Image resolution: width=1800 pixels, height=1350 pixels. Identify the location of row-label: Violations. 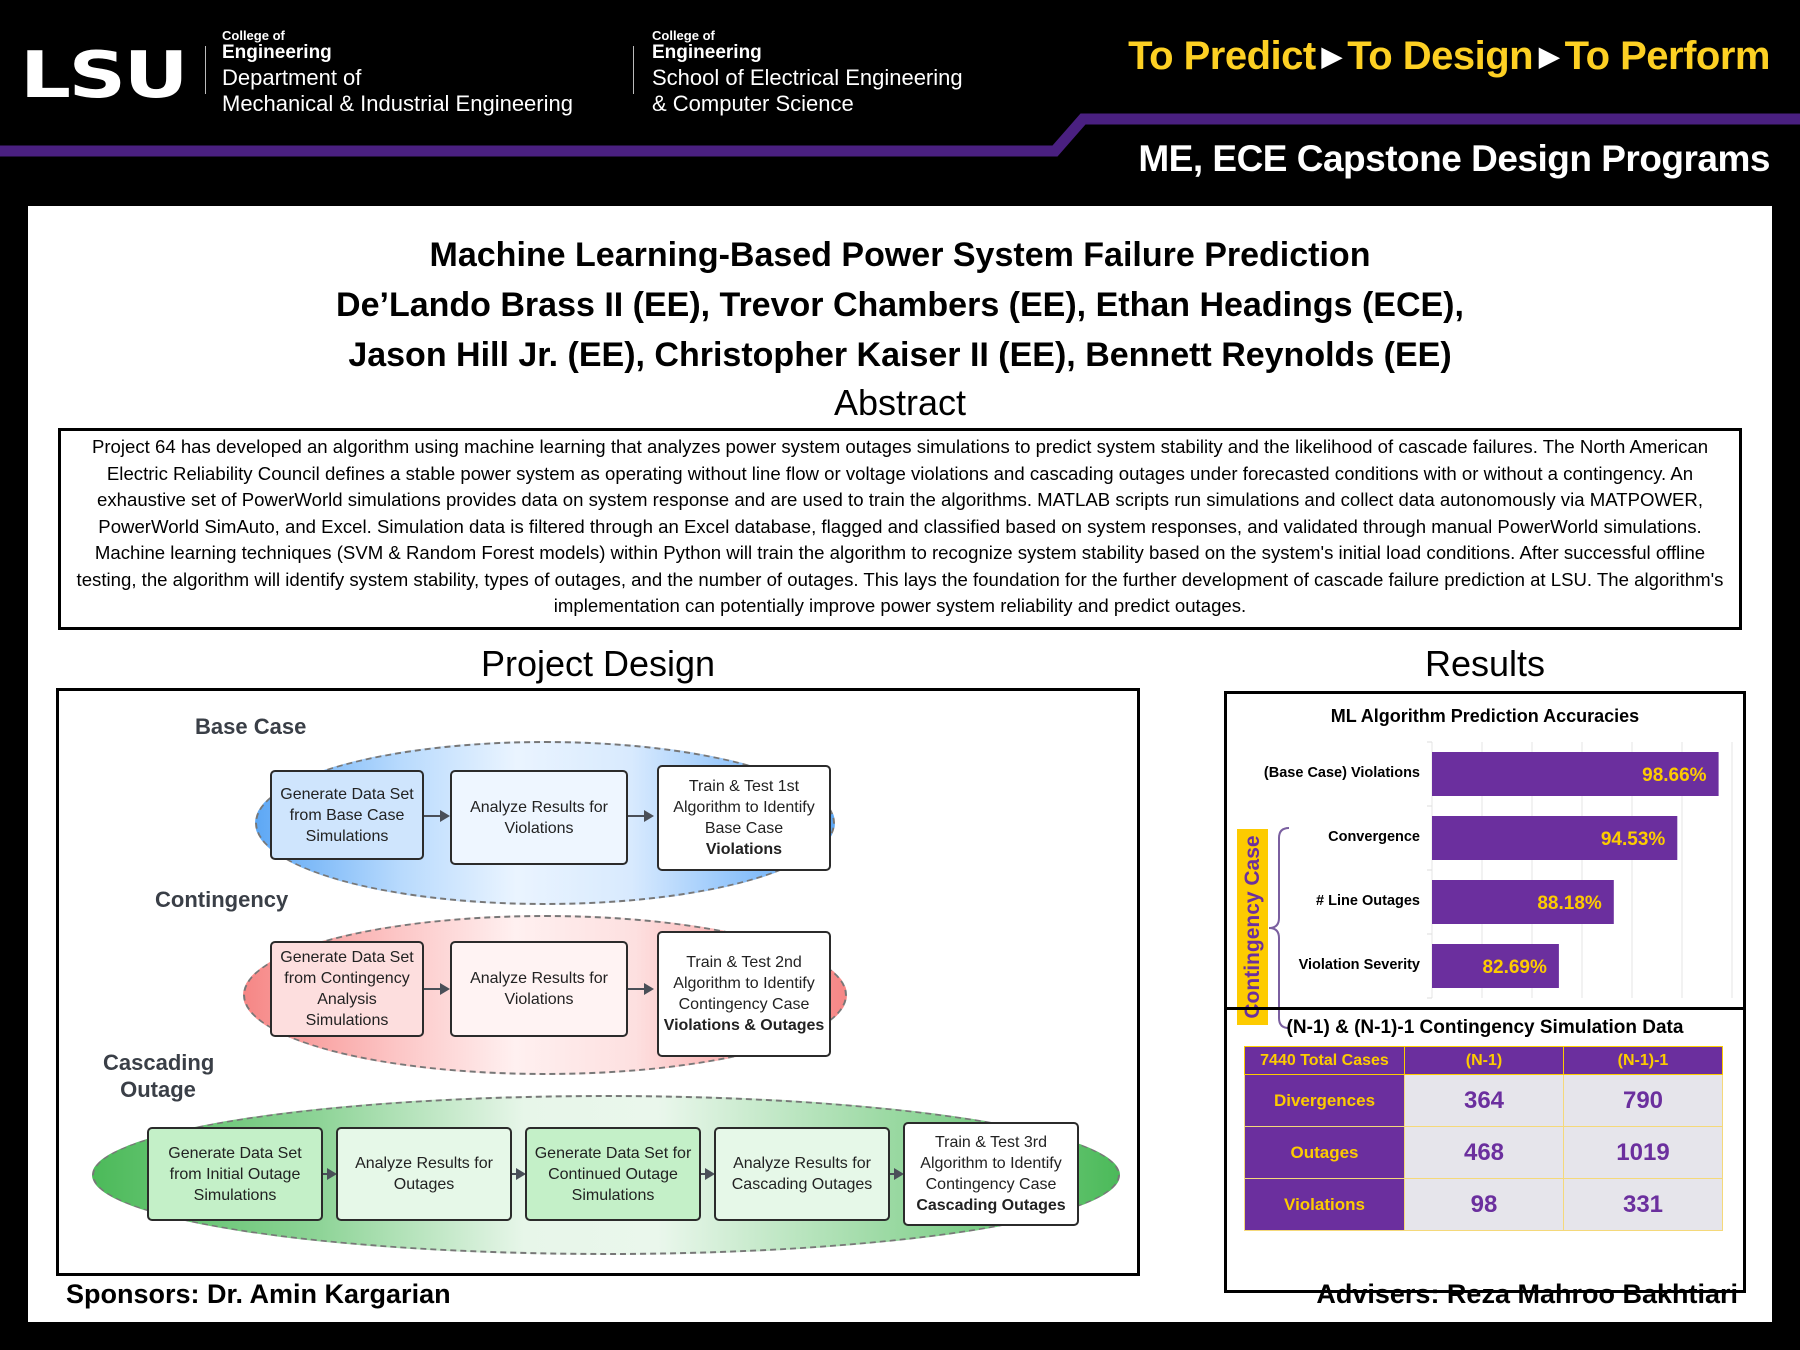
(1324, 1204).